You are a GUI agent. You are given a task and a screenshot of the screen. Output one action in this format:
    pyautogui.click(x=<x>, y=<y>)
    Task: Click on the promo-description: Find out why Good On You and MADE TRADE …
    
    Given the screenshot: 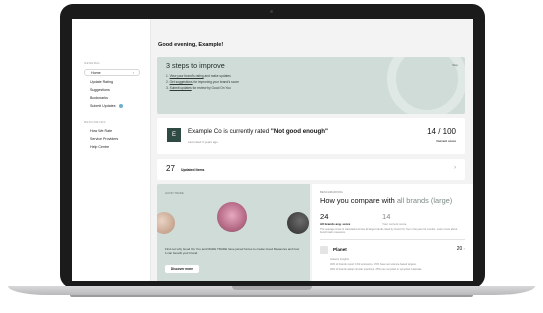 What is the action you would take?
    pyautogui.click(x=232, y=251)
    